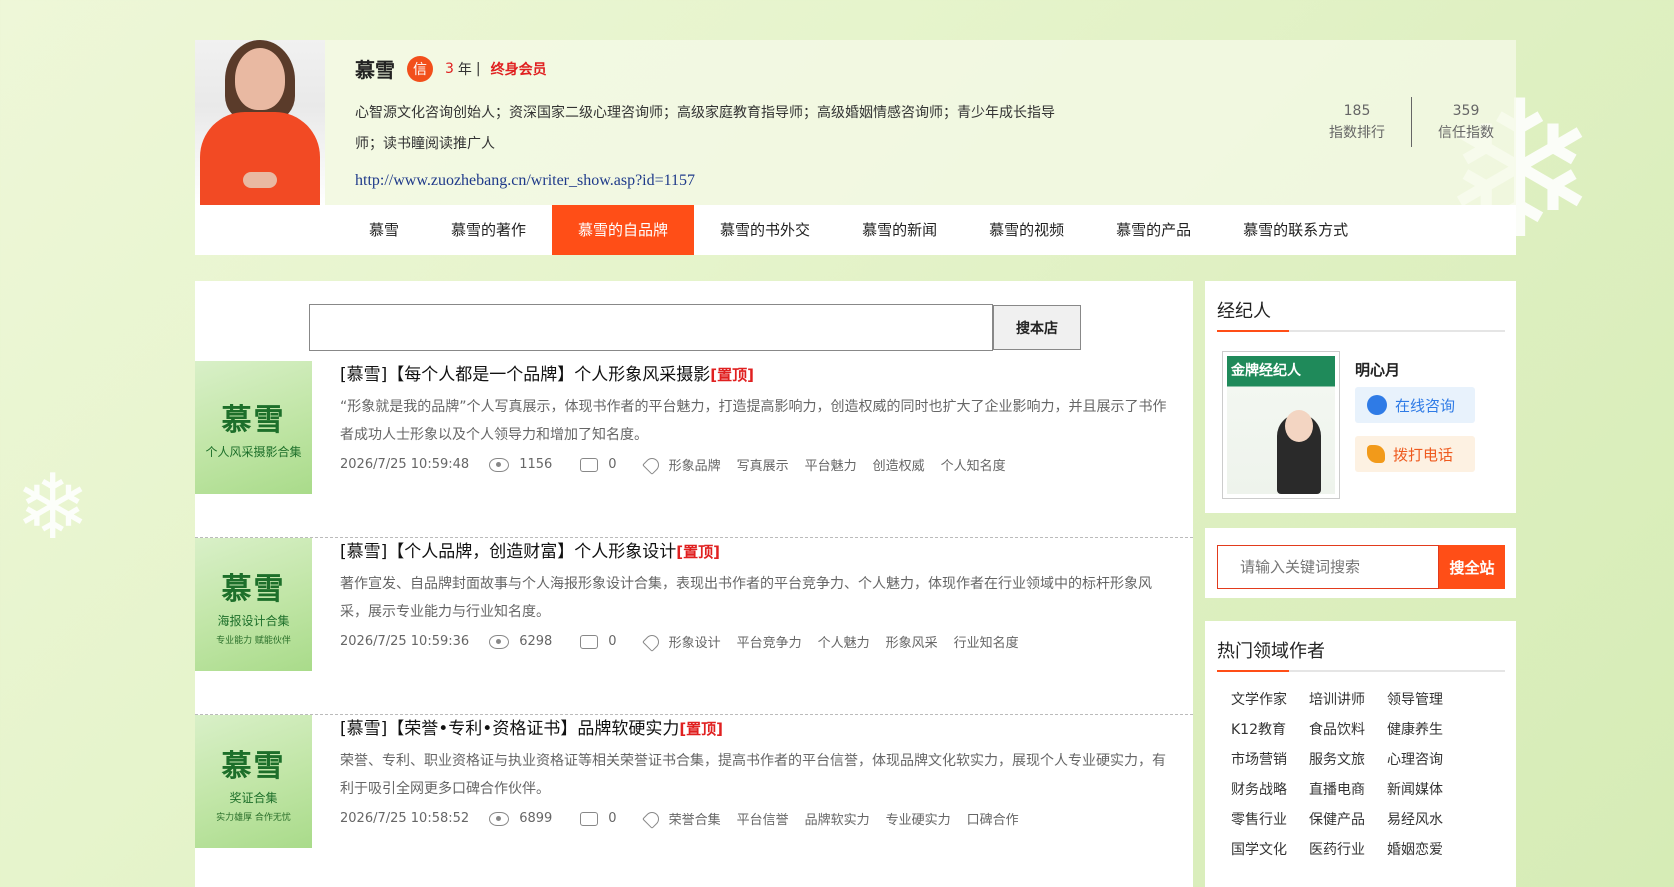 Image resolution: width=1674 pixels, height=887 pixels. I want to click on call-button: 拨打电话, so click(1415, 454).